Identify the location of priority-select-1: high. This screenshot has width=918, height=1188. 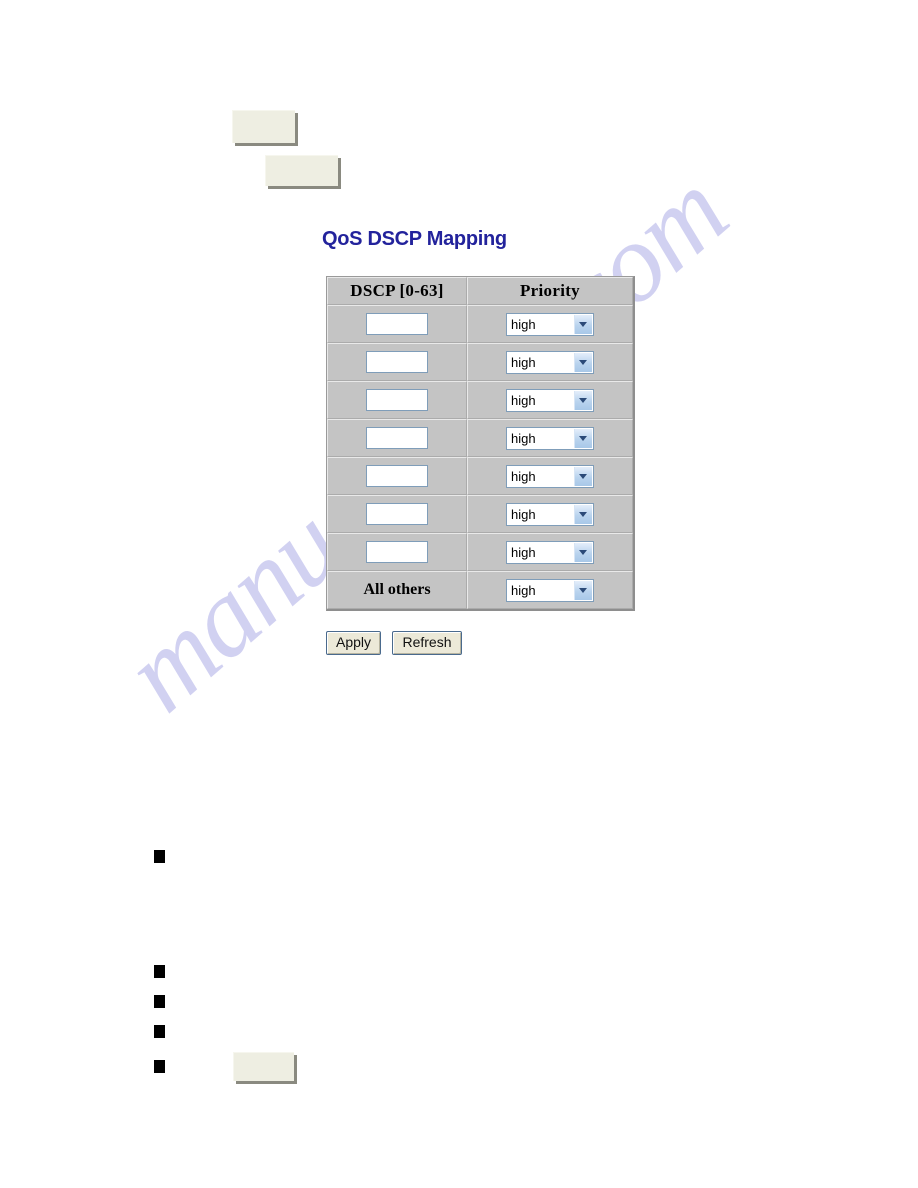
(550, 324).